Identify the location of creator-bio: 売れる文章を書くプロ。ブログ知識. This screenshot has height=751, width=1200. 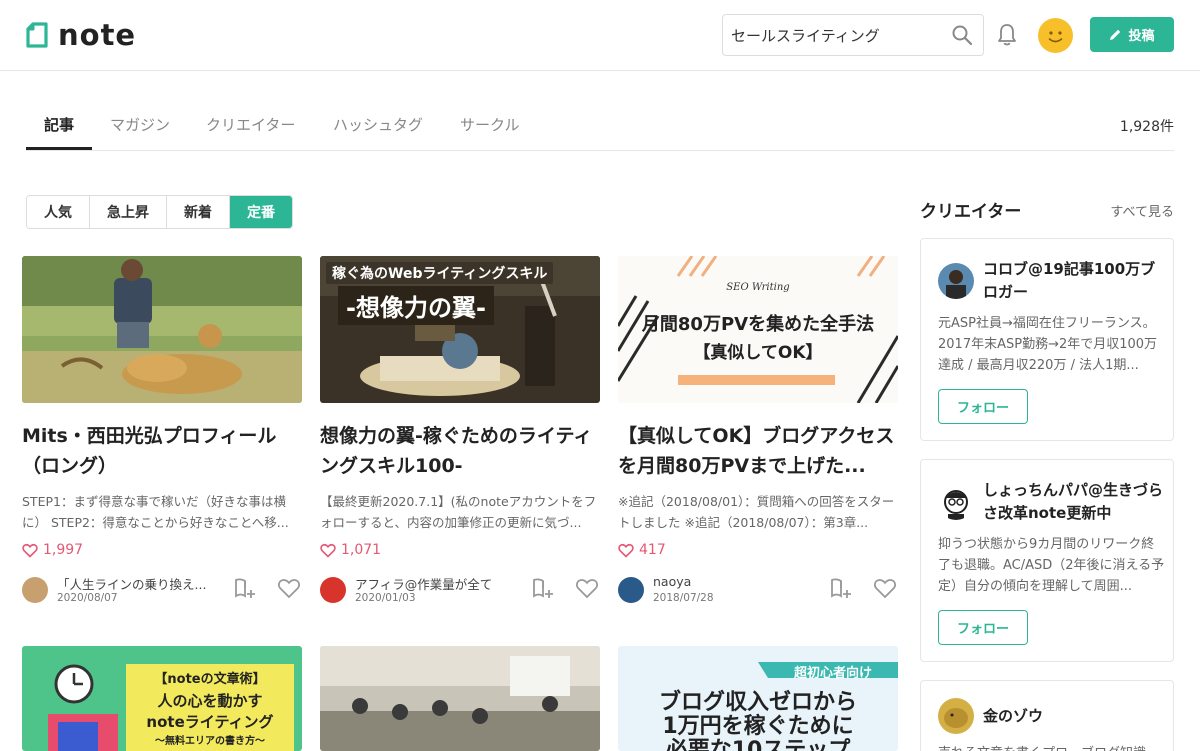
(1052, 747).